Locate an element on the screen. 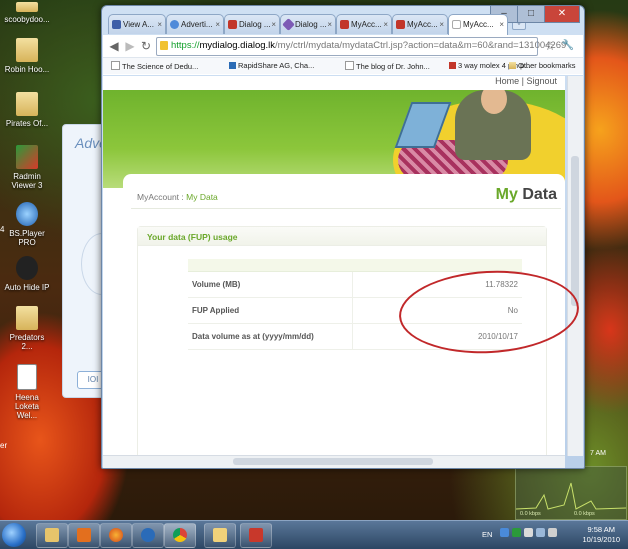  horizontal-scrollbar is located at coordinates (334, 461).